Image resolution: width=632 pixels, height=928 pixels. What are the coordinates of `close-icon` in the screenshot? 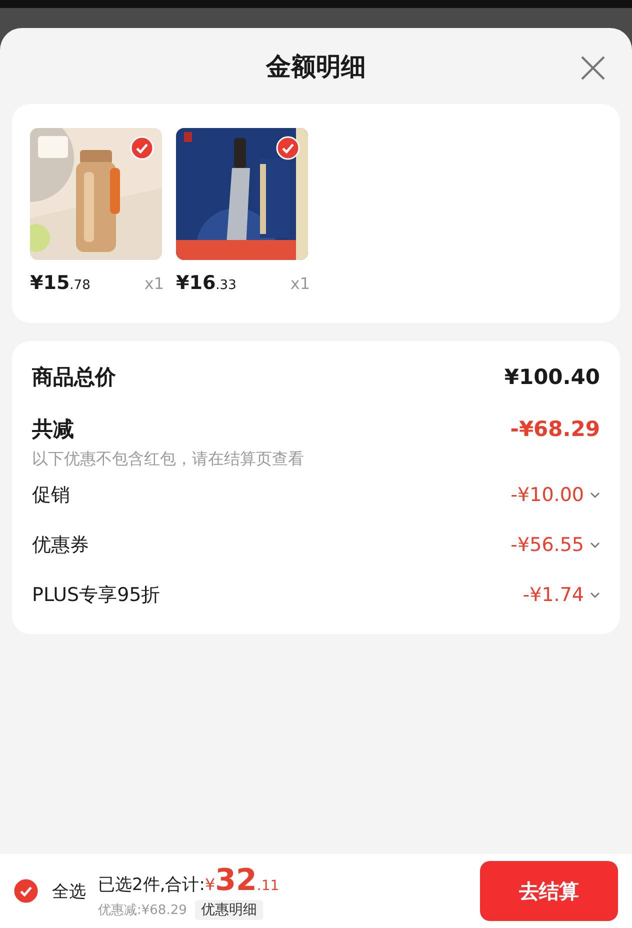 It's located at (593, 68).